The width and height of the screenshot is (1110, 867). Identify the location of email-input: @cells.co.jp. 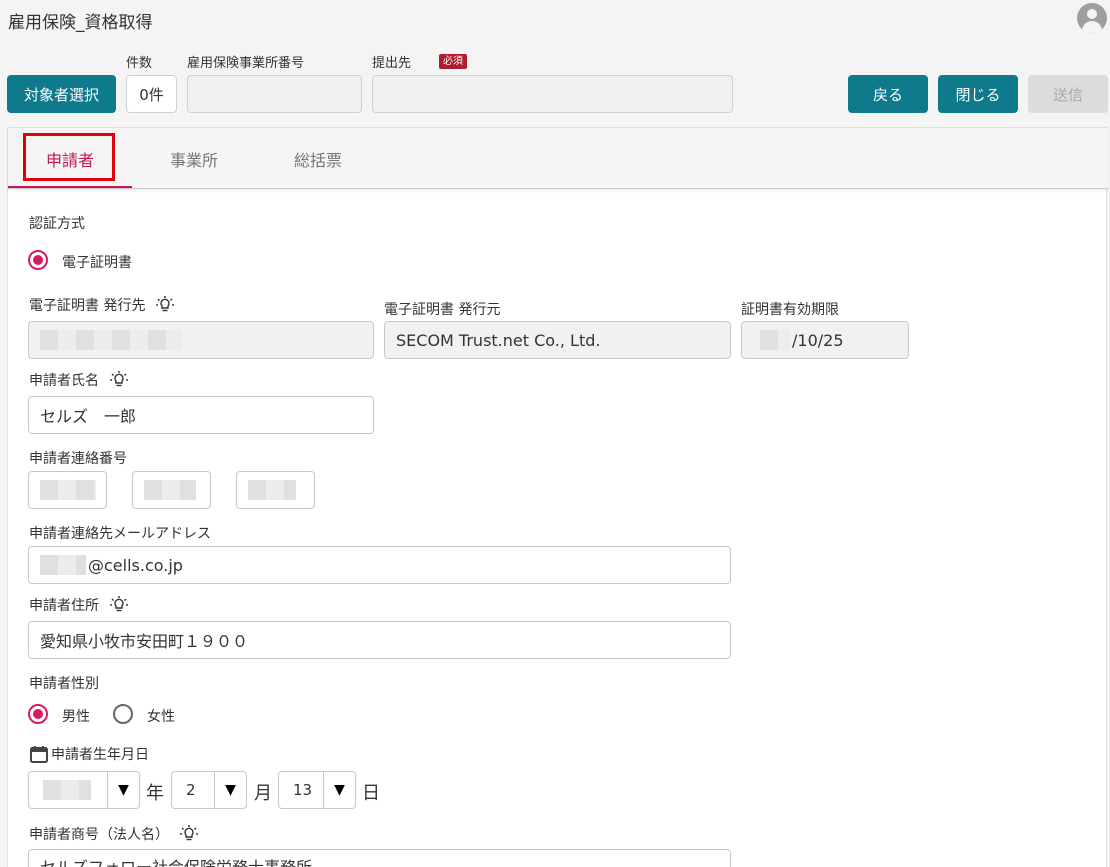
(379, 565).